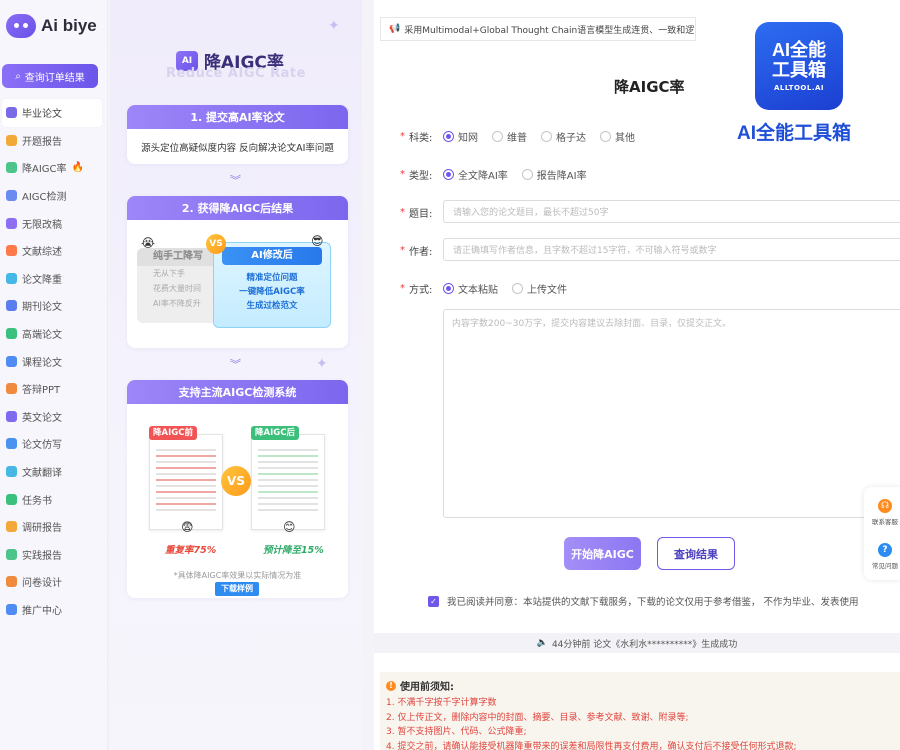 Image resolution: width=900 pixels, height=750 pixels. I want to click on after-tag: 降AIGC后, so click(275, 433).